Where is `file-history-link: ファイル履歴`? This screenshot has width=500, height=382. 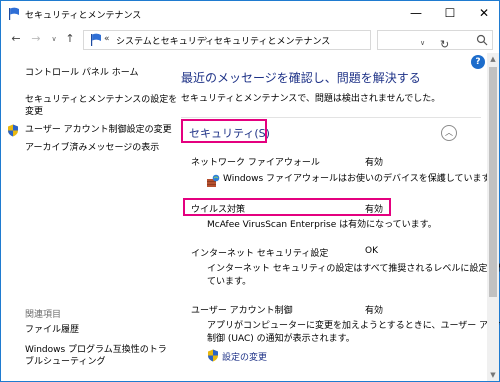
file-history-link: ファイル履歴 is located at coordinates (52, 330).